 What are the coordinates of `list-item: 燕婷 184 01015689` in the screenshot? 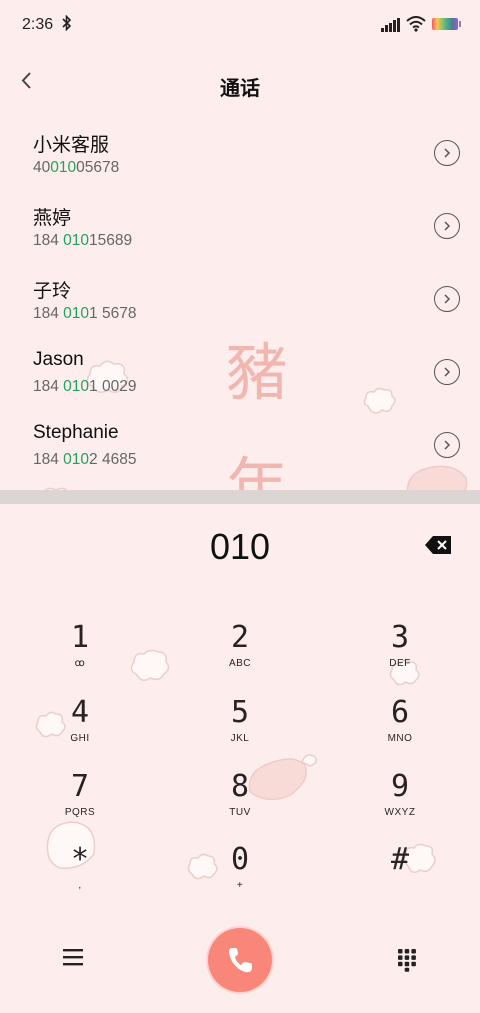 It's located at (240, 227).